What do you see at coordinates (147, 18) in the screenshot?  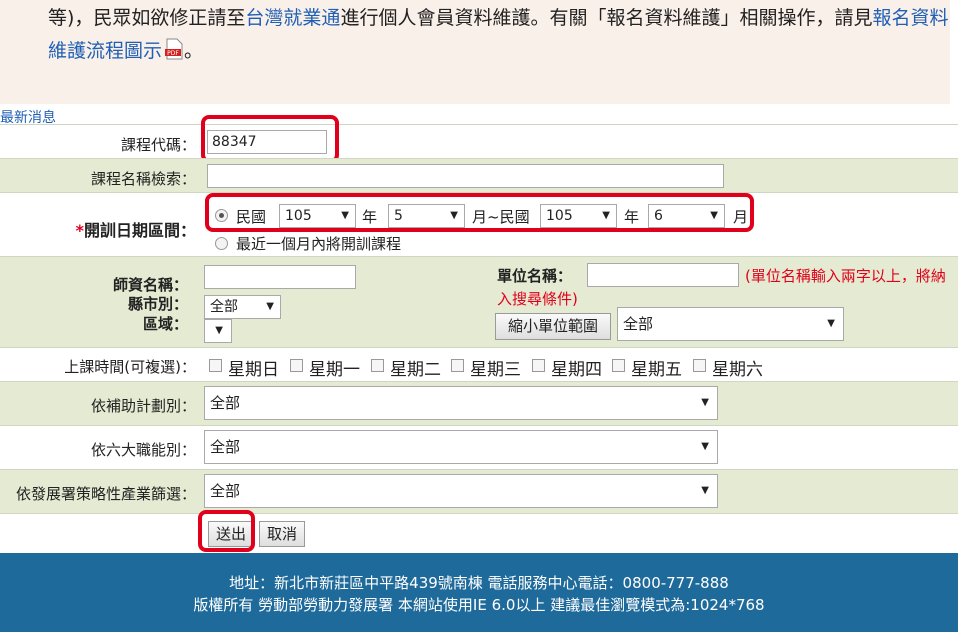 I see `notice-text-1: 等)，民眾如欲修正請至` at bounding box center [147, 18].